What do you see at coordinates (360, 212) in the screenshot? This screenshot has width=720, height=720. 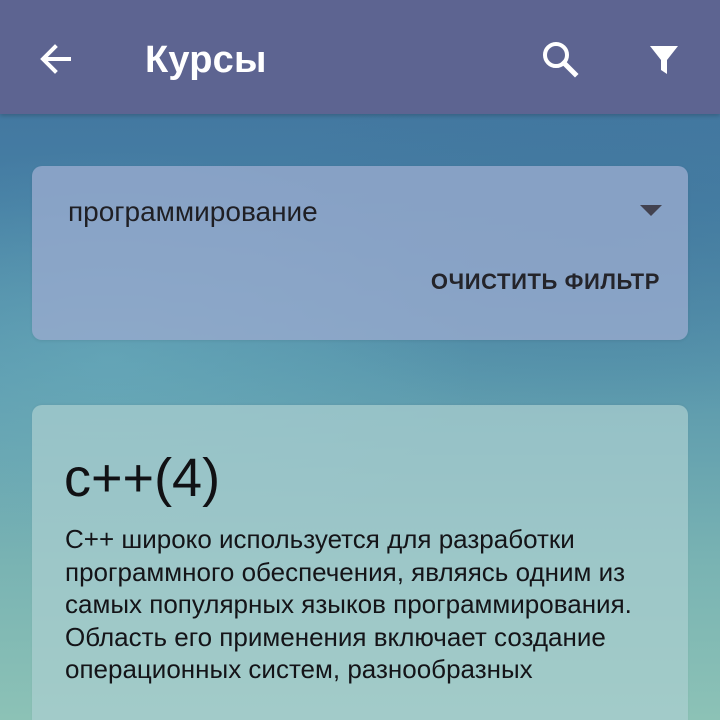 I see `category-dropdown: программирование` at bounding box center [360, 212].